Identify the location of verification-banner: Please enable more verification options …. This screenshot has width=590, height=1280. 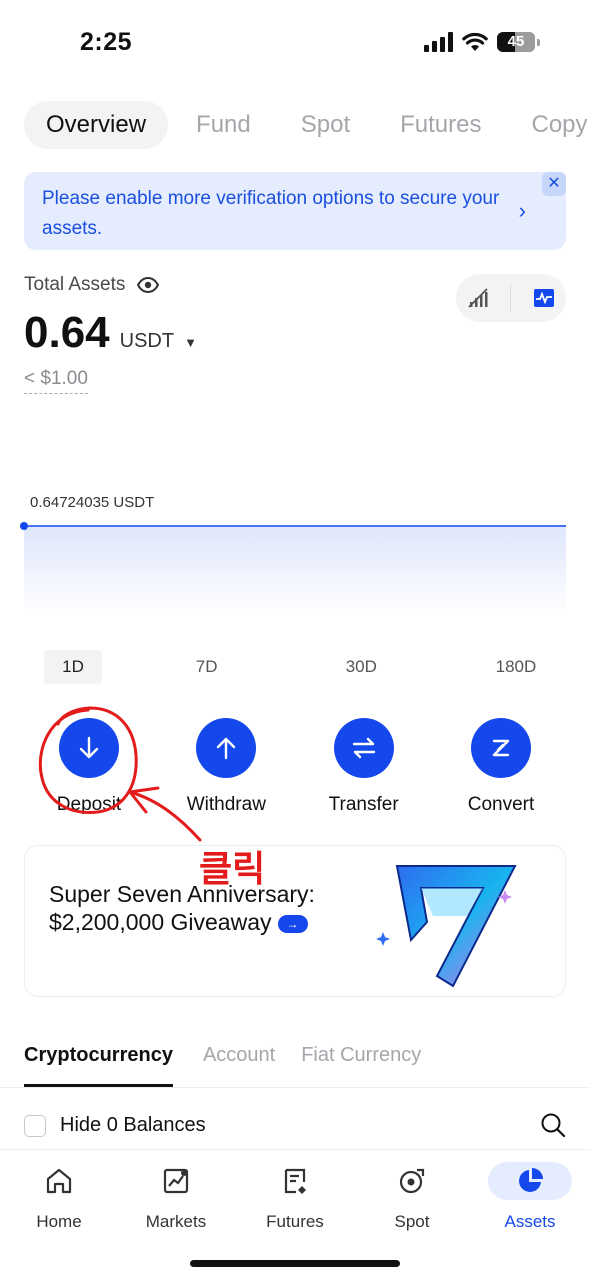
(295, 211).